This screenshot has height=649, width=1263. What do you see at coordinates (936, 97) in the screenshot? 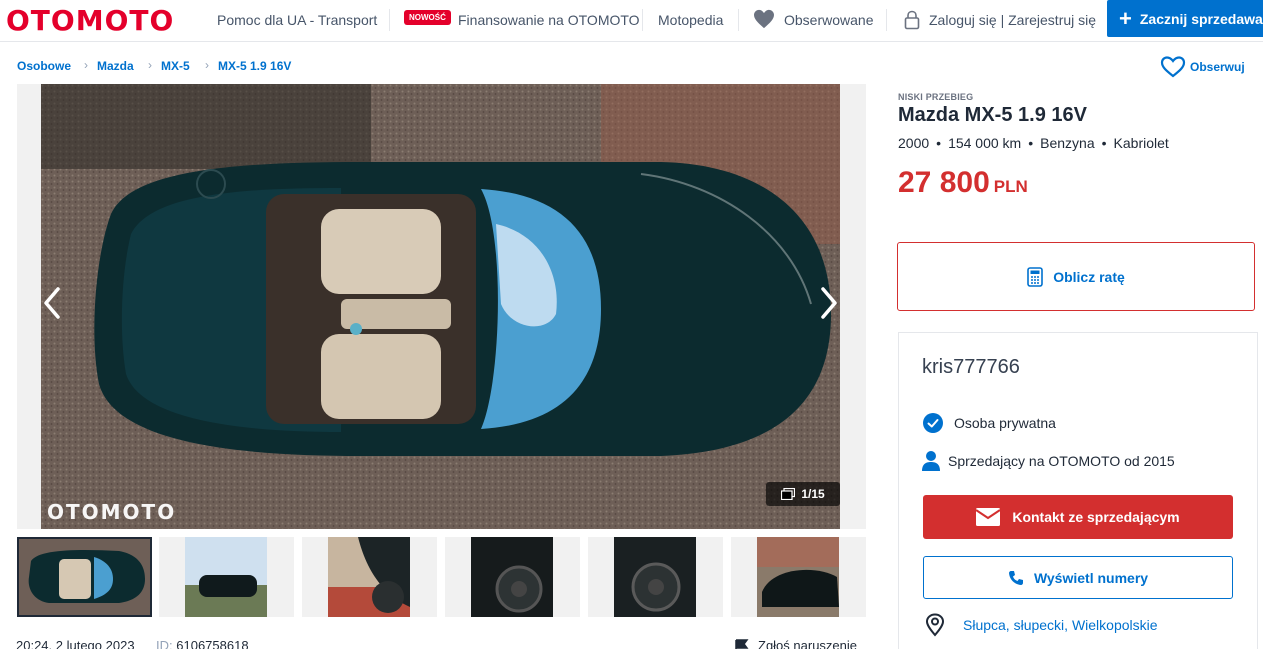
I see `low-mileage-tag: NISKI PRZEBIEG` at bounding box center [936, 97].